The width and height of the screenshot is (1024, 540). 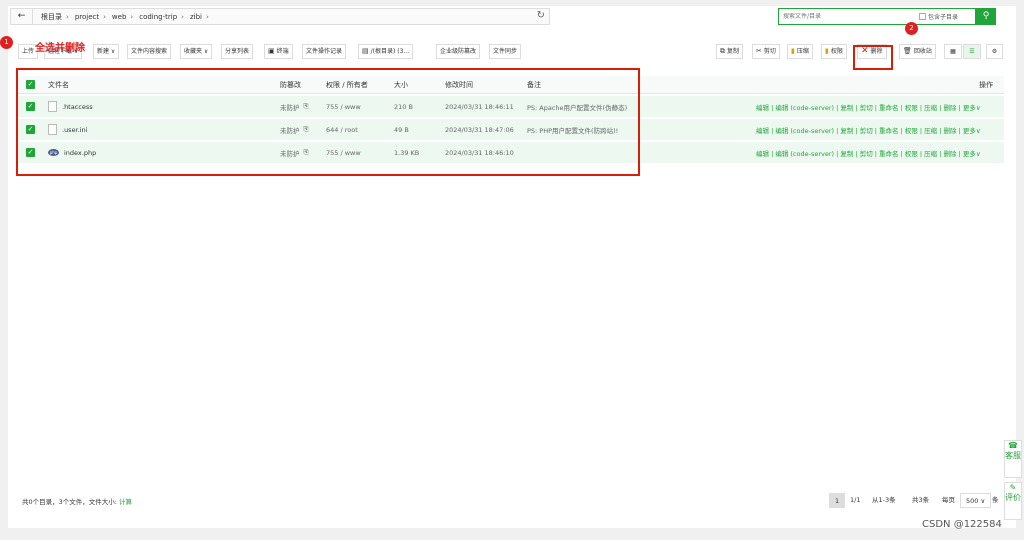 What do you see at coordinates (849, 16) in the screenshot?
I see `search-input` at bounding box center [849, 16].